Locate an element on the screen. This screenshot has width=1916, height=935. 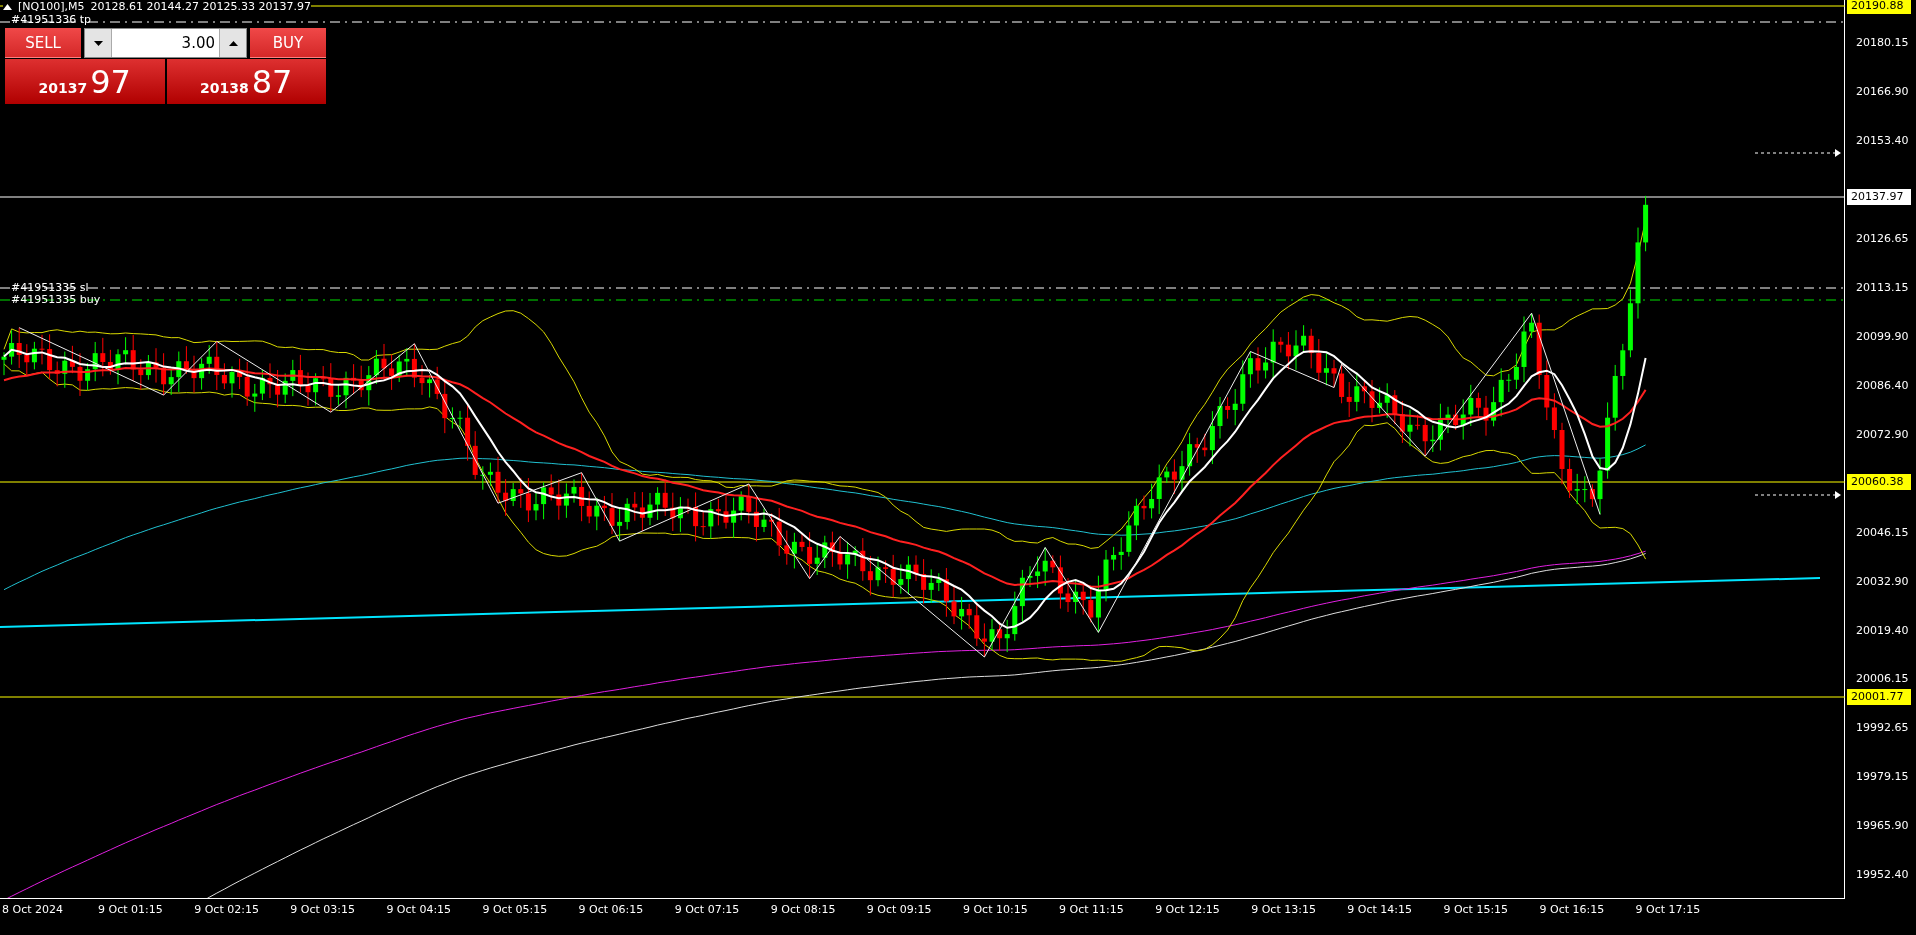
price-tick-label: 20086.40 is located at coordinates (1882, 385).